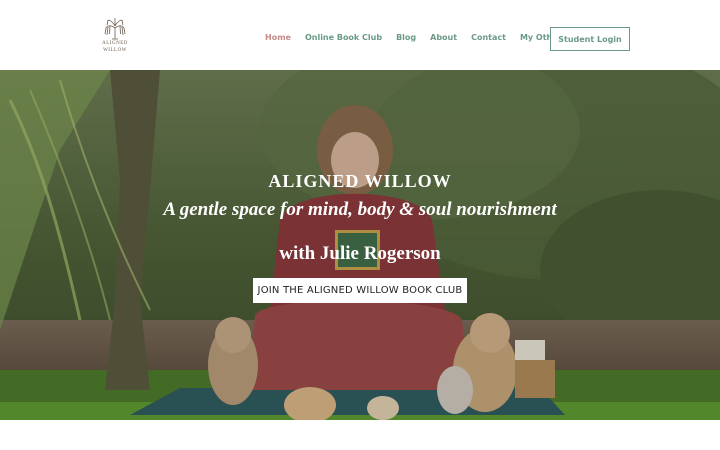 This screenshot has height=450, width=720. I want to click on student-login-button: Student Login, so click(590, 39).